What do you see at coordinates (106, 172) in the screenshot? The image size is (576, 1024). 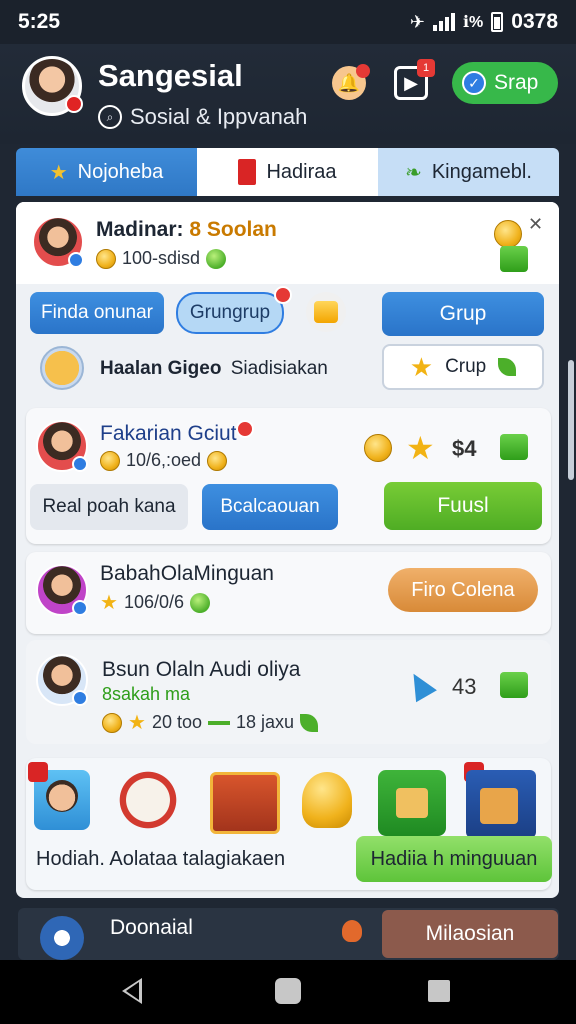 I see `tab-nojoheba: ★ Nojoheba` at bounding box center [106, 172].